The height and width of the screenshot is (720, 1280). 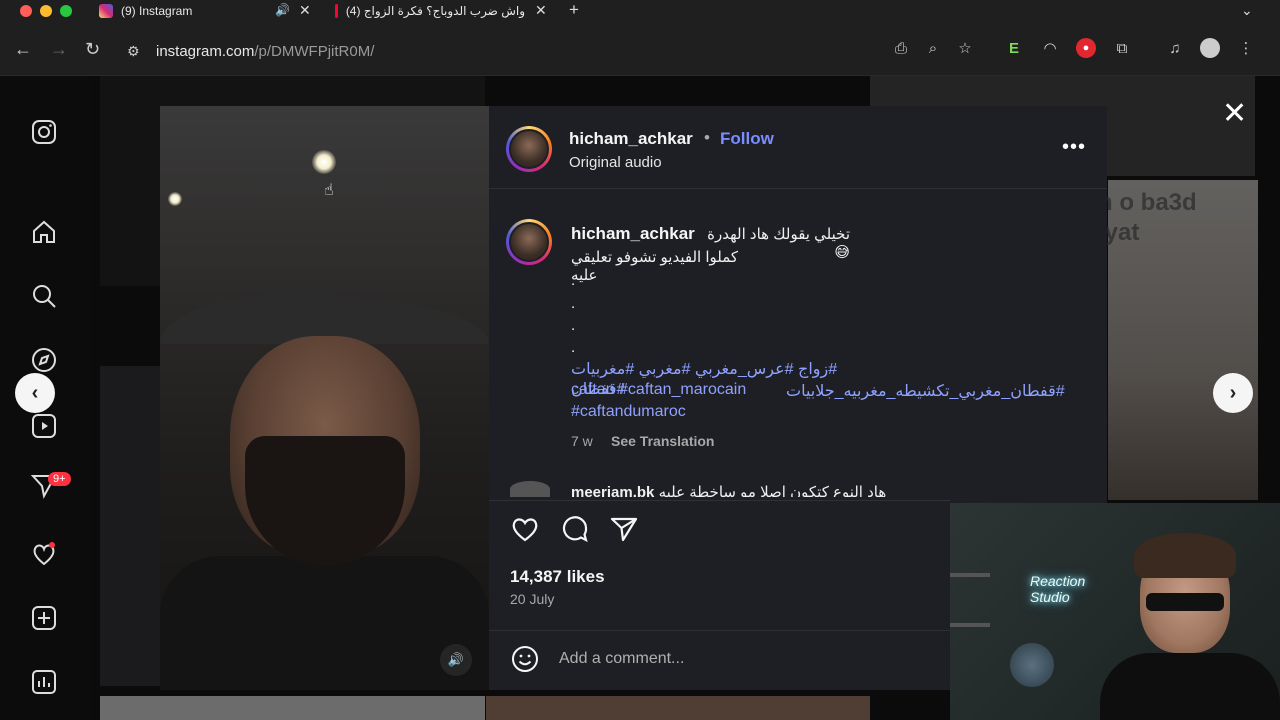 I want to click on tab-instagram: (9) Instagram, so click(x=145, y=11).